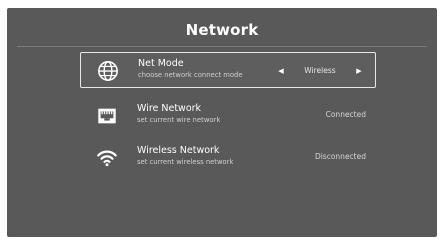 The height and width of the screenshot is (245, 444). I want to click on ethernet-port-icon, so click(107, 116).